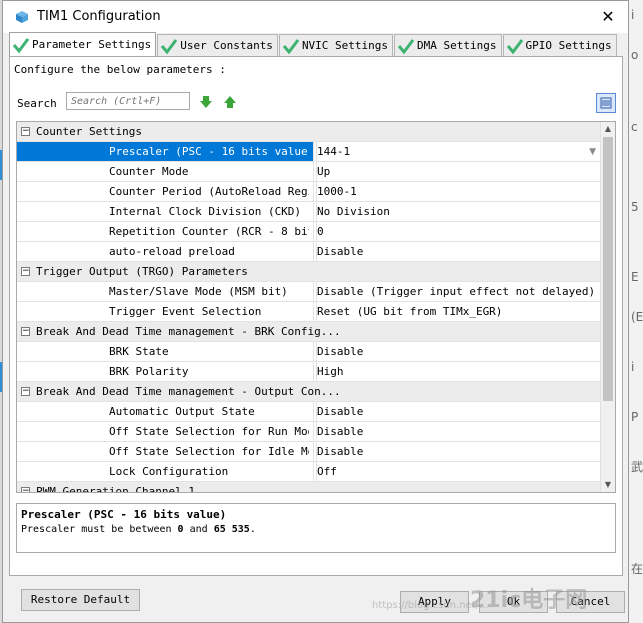 Image resolution: width=643 pixels, height=623 pixels. What do you see at coordinates (409, 312) in the screenshot?
I see `param-value: Reset (UG bit from TIMx_EGR)` at bounding box center [409, 312].